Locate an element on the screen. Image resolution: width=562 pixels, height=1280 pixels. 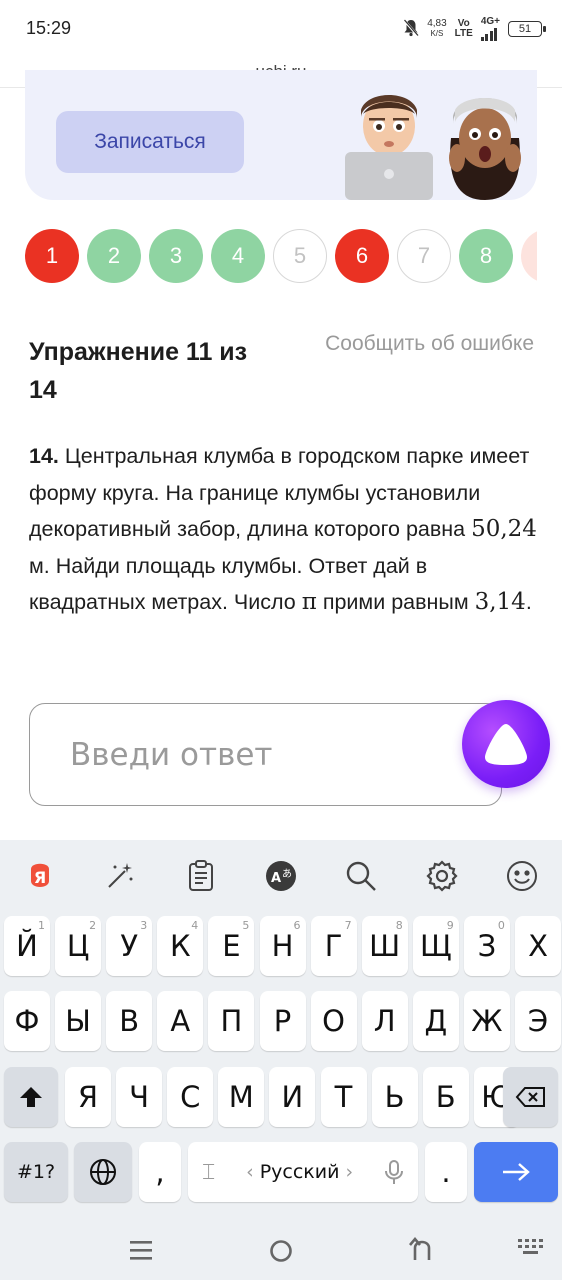
exercise-title: Упражнение 11 из 14 is located at coordinates (138, 371).